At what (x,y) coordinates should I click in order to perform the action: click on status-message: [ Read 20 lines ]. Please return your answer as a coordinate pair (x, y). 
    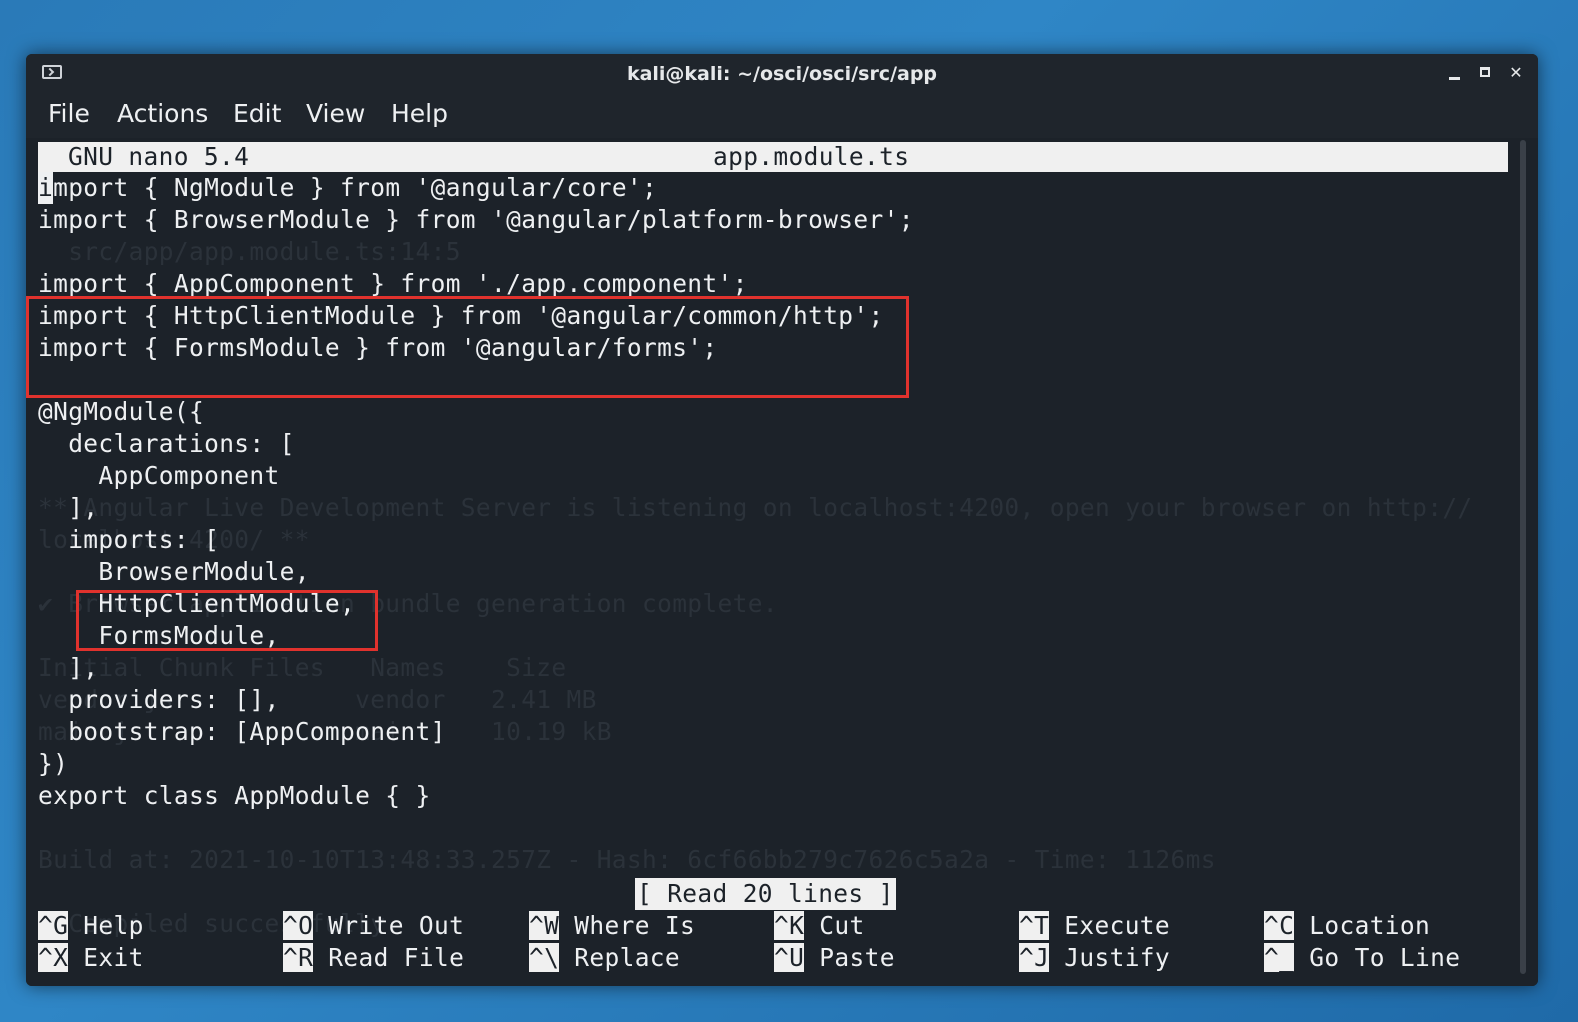
    Looking at the image, I should click on (765, 894).